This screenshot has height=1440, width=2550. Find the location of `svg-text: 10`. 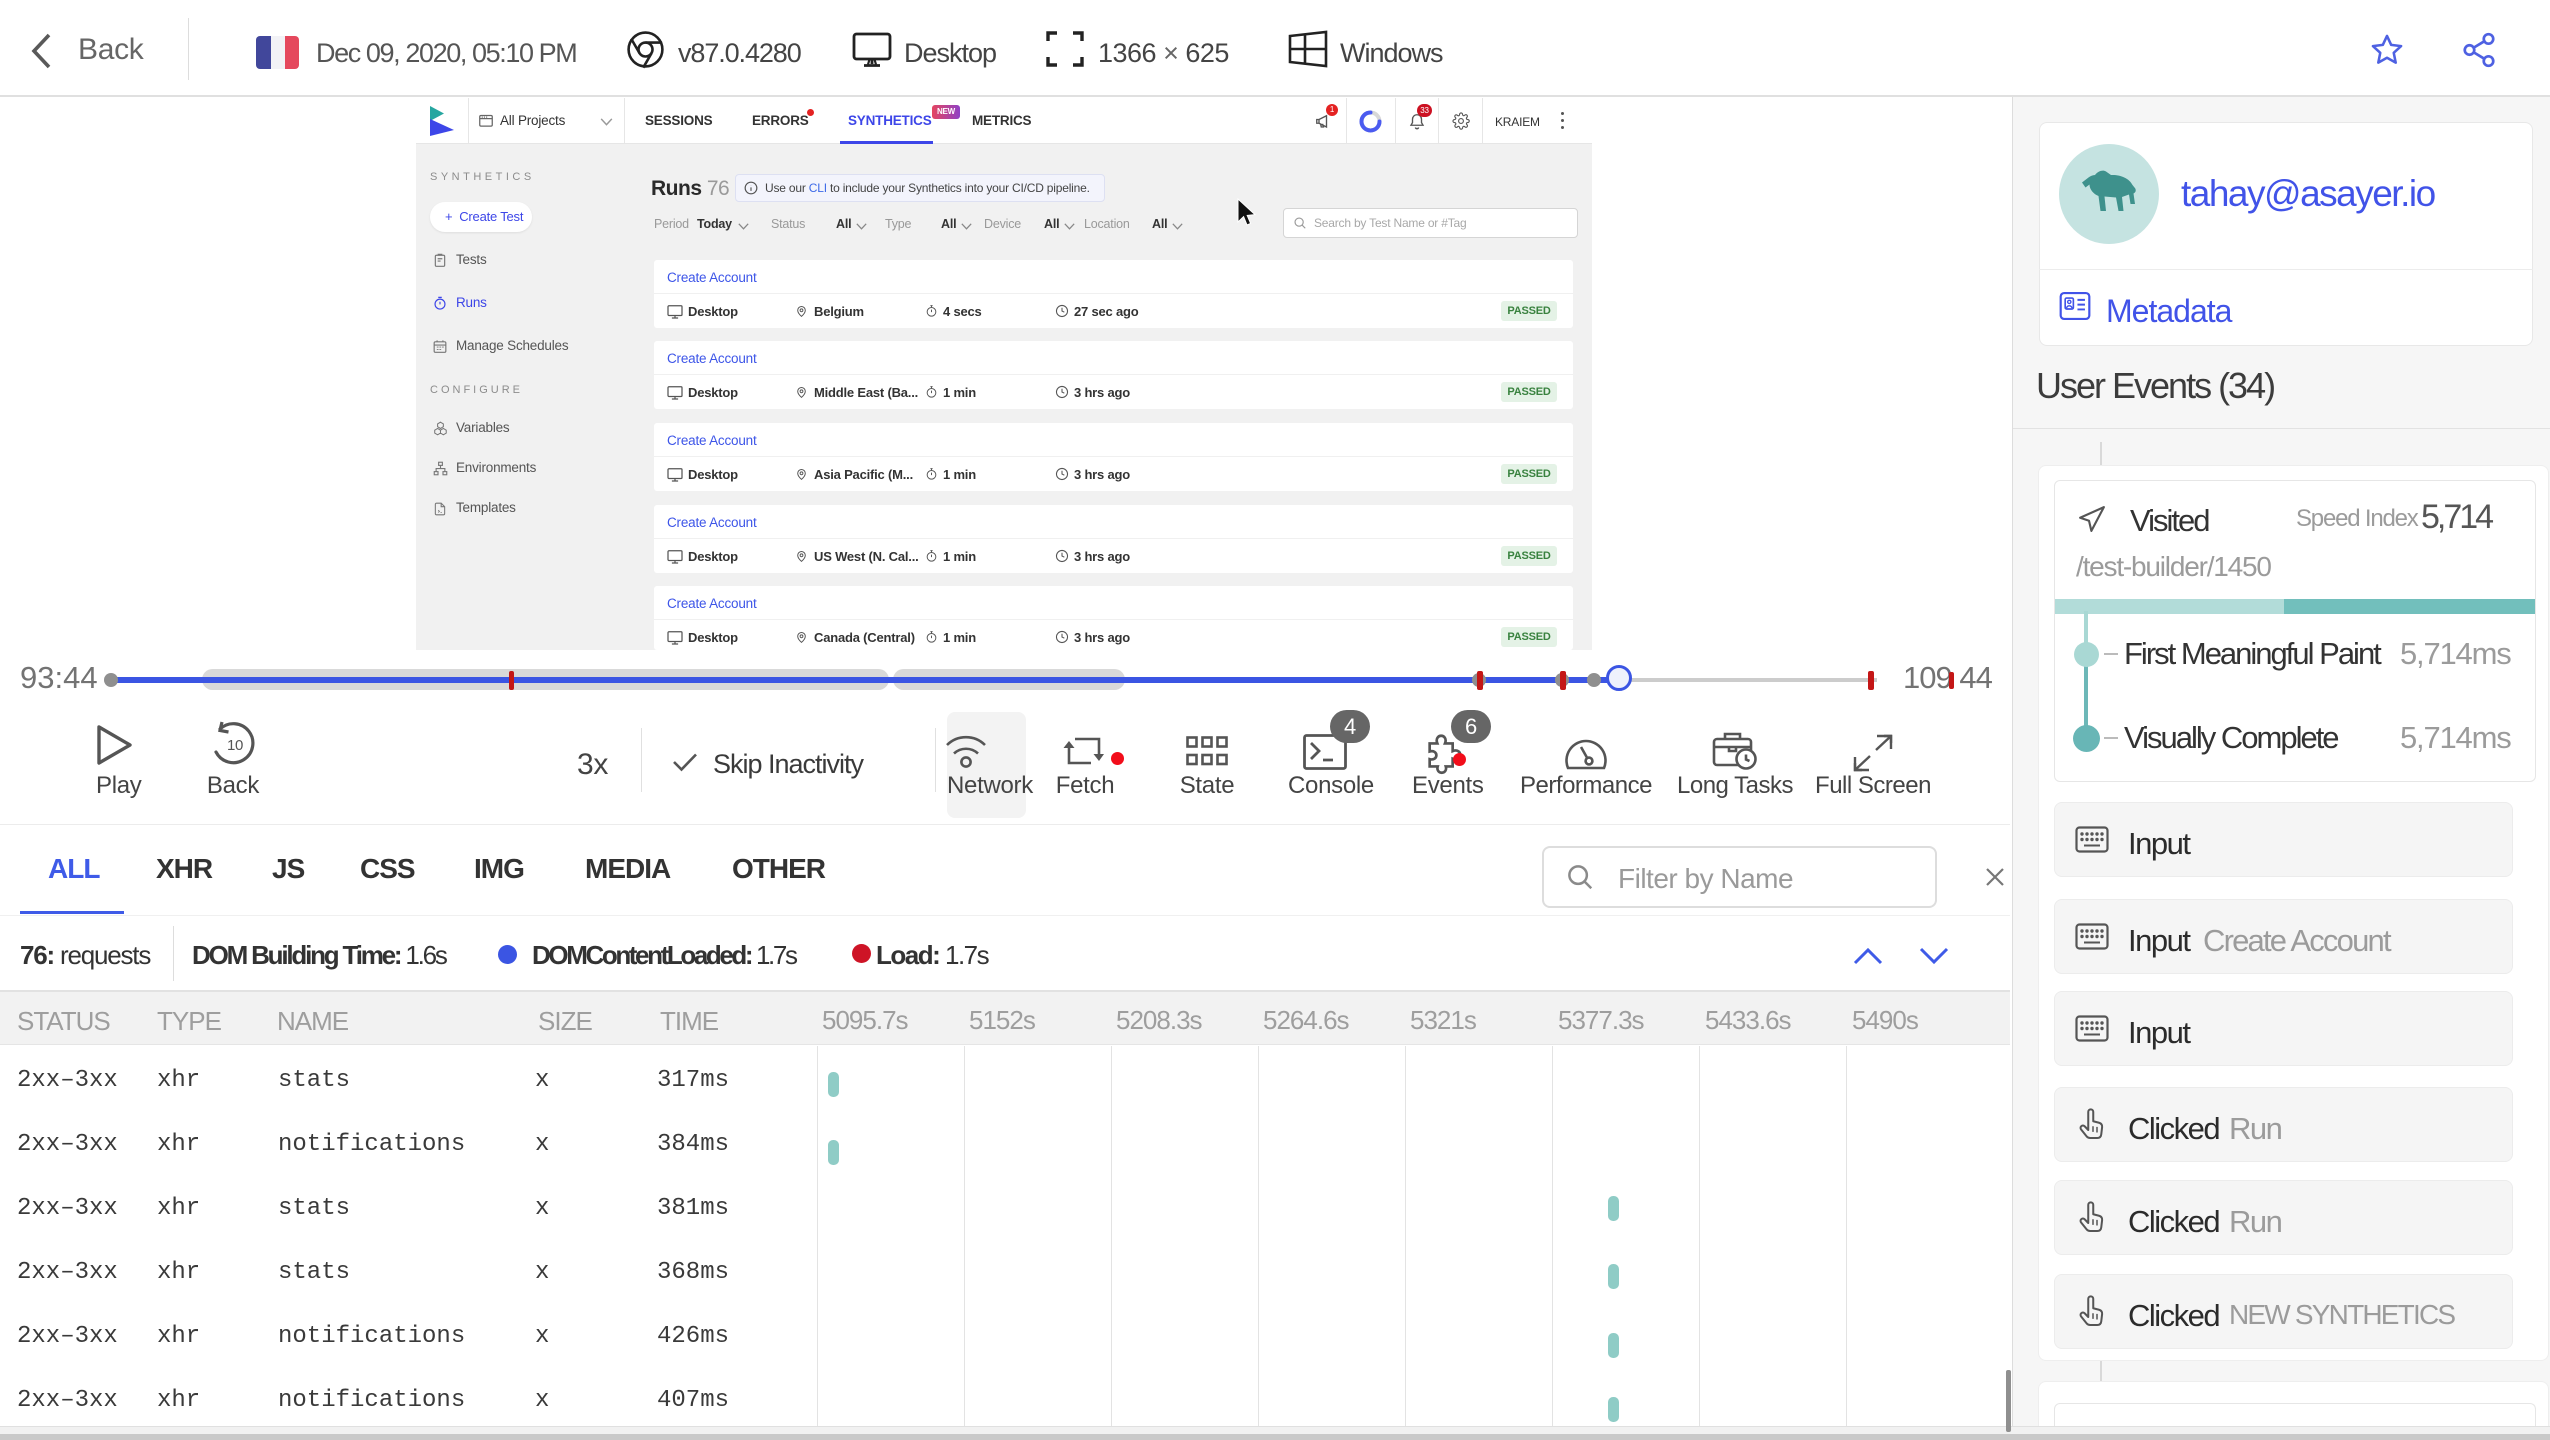

svg-text: 10 is located at coordinates (235, 745).